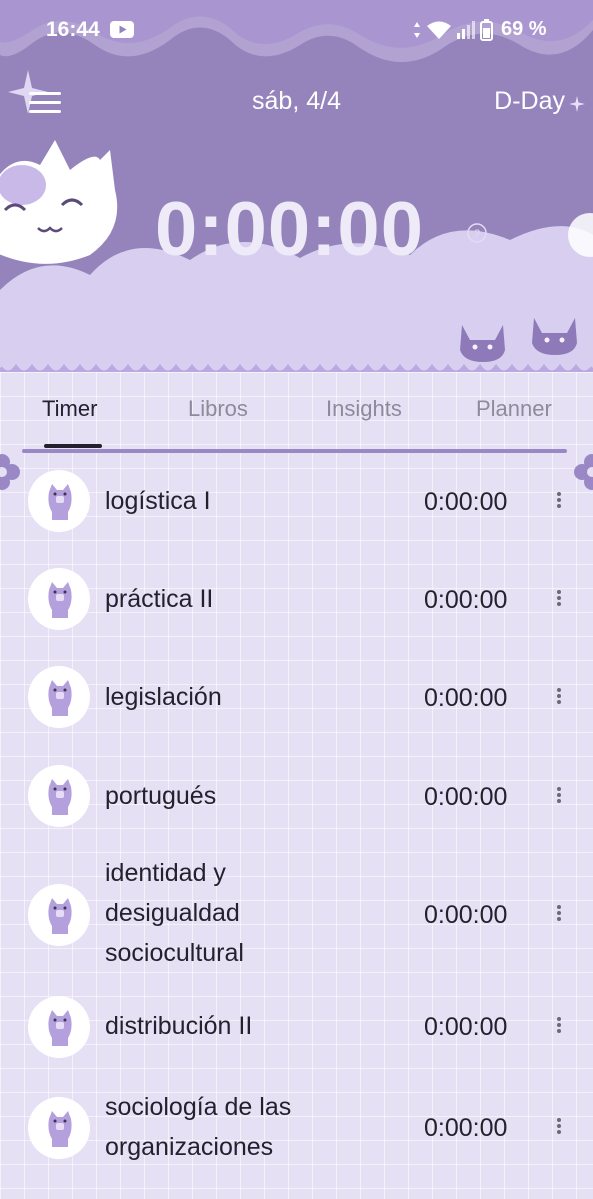 The width and height of the screenshot is (593, 1199). I want to click on subject-row: portugués 0:00:00, so click(296, 793).